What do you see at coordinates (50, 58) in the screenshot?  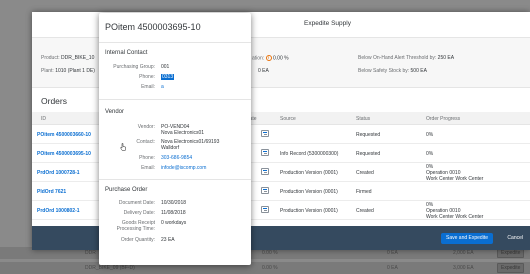 I see `product-label: Product:` at bounding box center [50, 58].